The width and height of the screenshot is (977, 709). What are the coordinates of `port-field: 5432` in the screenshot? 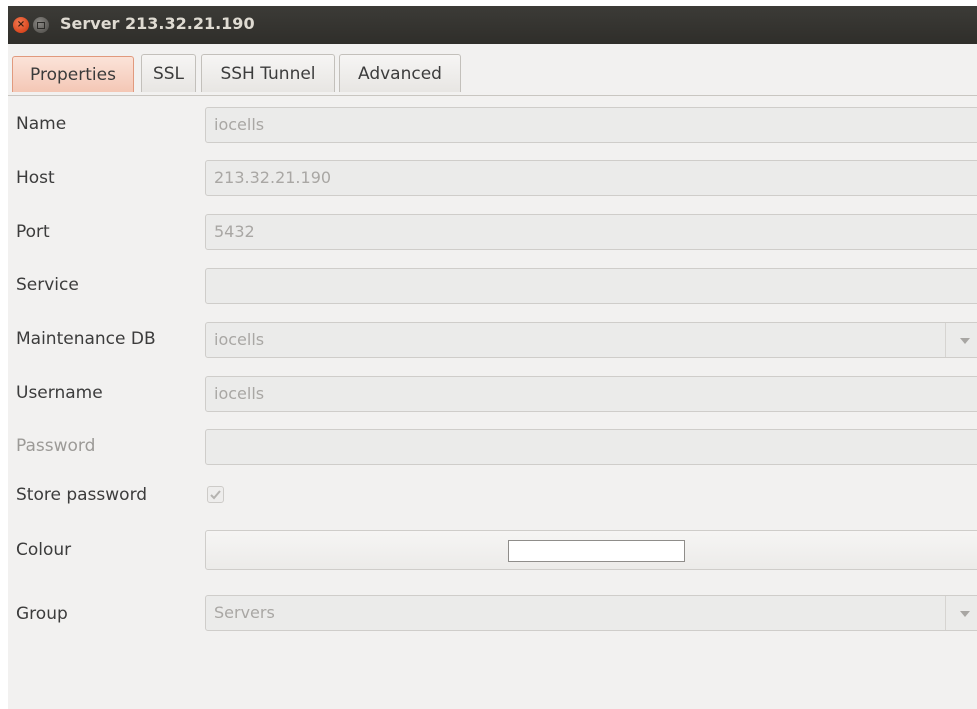 It's located at (591, 232).